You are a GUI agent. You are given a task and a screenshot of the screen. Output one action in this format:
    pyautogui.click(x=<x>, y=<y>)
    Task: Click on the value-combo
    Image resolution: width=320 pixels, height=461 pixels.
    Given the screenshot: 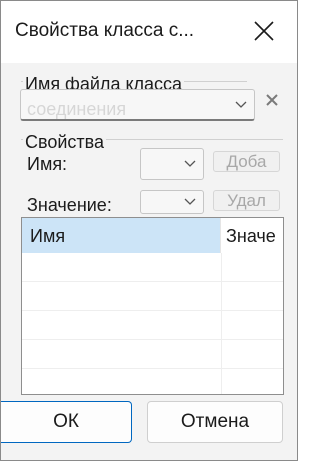 What is the action you would take?
    pyautogui.click(x=172, y=202)
    